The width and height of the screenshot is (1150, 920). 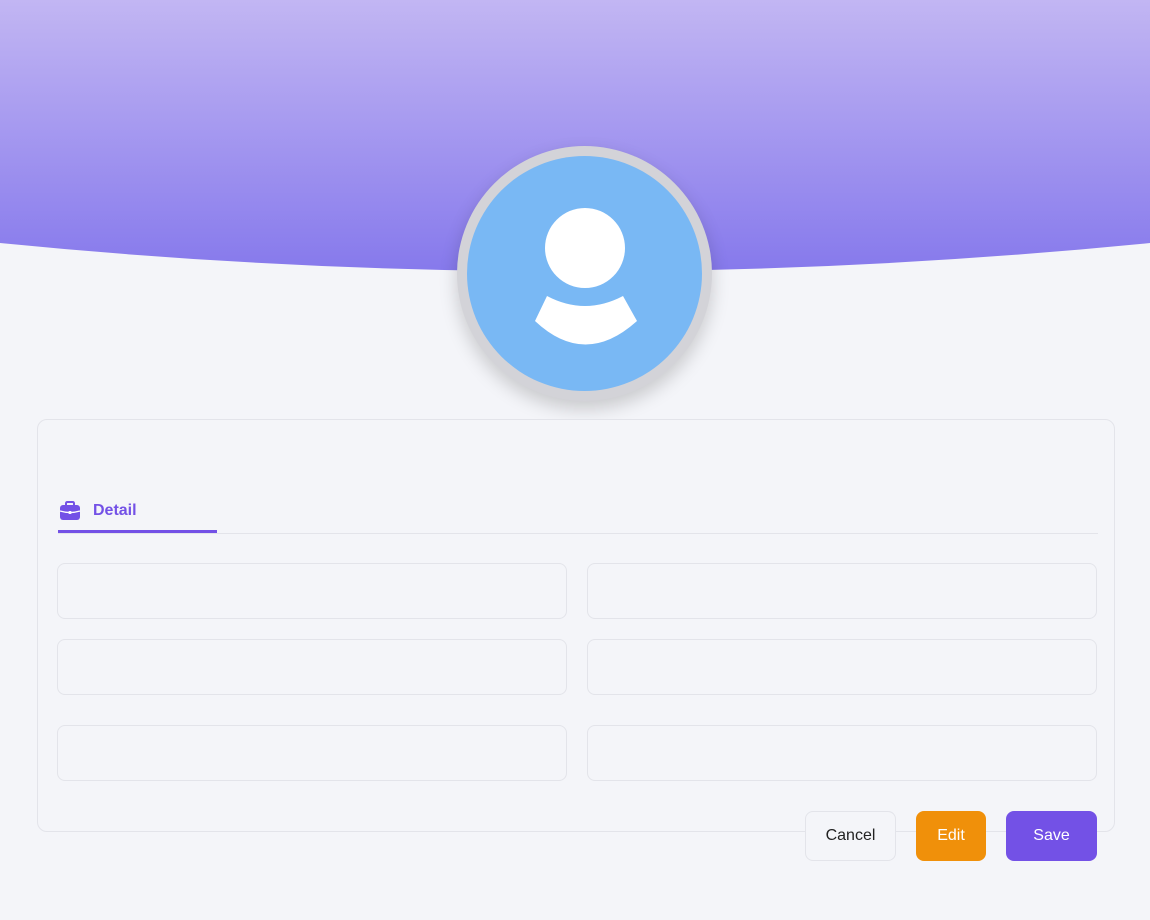 I want to click on user-icon, so click(x=586, y=276).